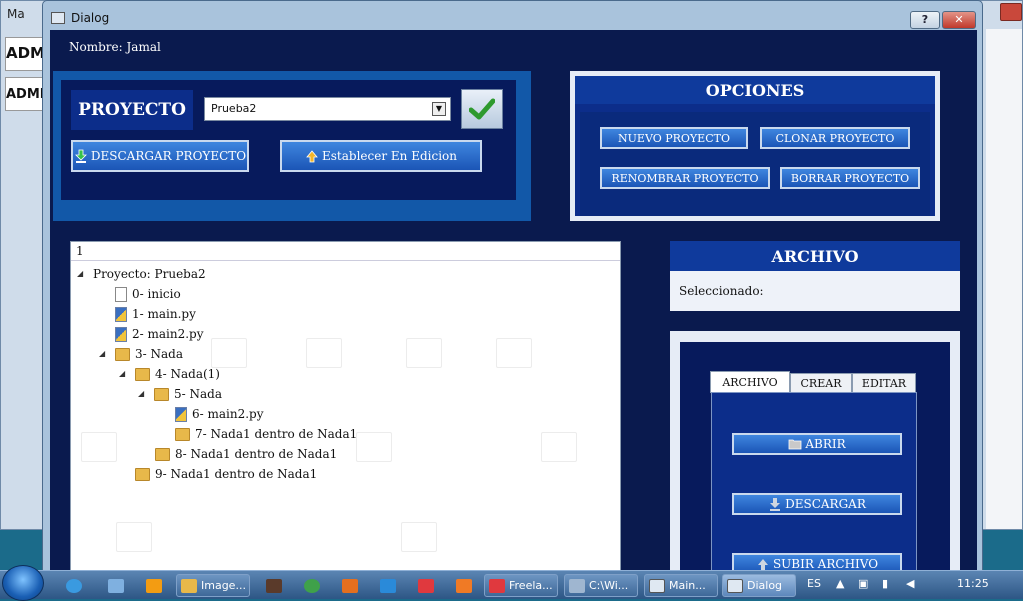 This screenshot has width=1023, height=601. I want to click on chevron-down-icon: ▼, so click(439, 109).